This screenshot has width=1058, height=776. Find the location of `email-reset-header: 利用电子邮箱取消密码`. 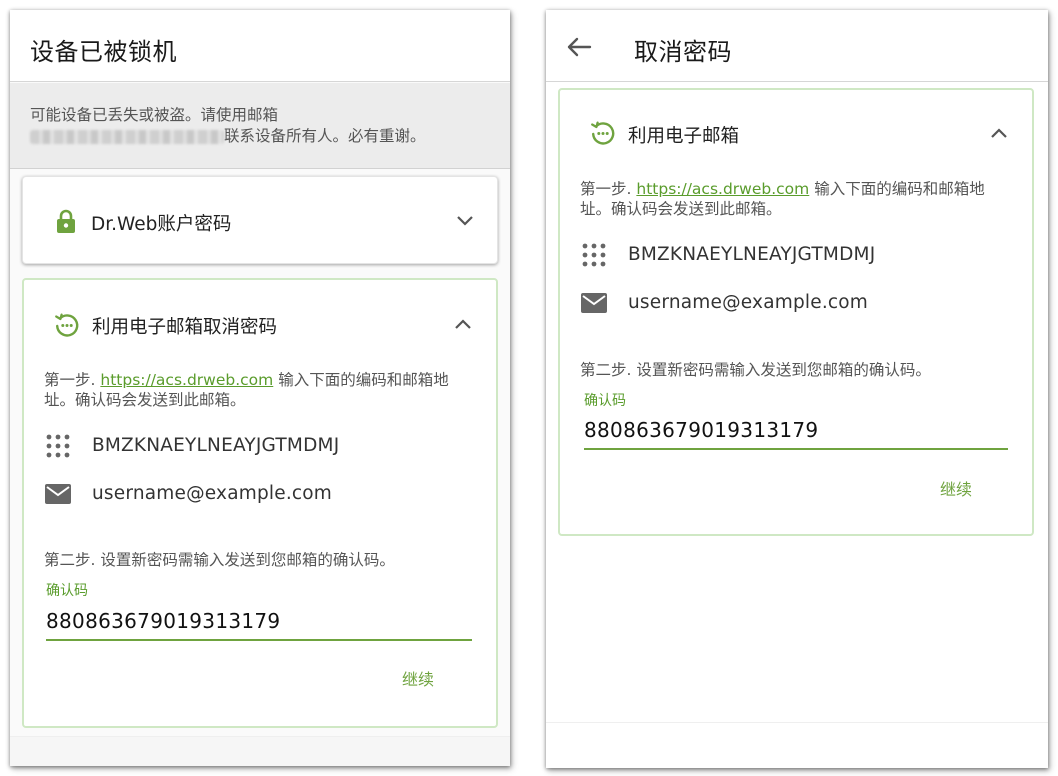

email-reset-header: 利用电子邮箱取消密码 is located at coordinates (260, 320).